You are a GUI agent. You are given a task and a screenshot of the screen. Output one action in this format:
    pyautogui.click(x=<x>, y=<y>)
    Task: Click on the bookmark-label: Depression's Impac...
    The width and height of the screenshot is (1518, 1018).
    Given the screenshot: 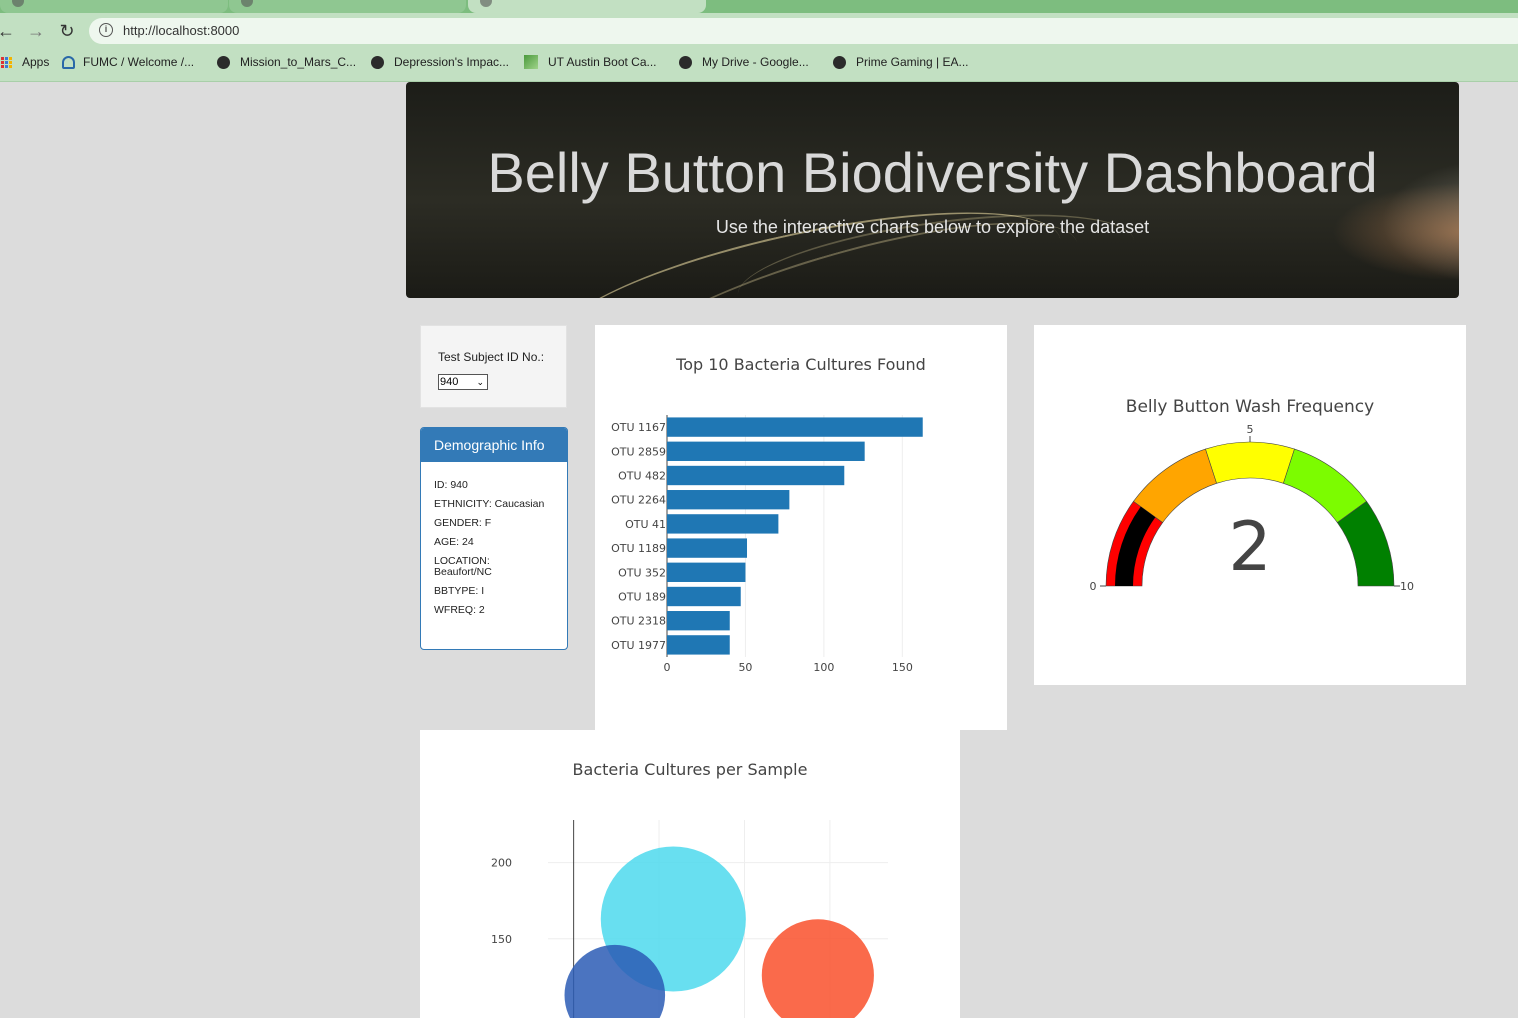 What is the action you would take?
    pyautogui.click(x=452, y=62)
    